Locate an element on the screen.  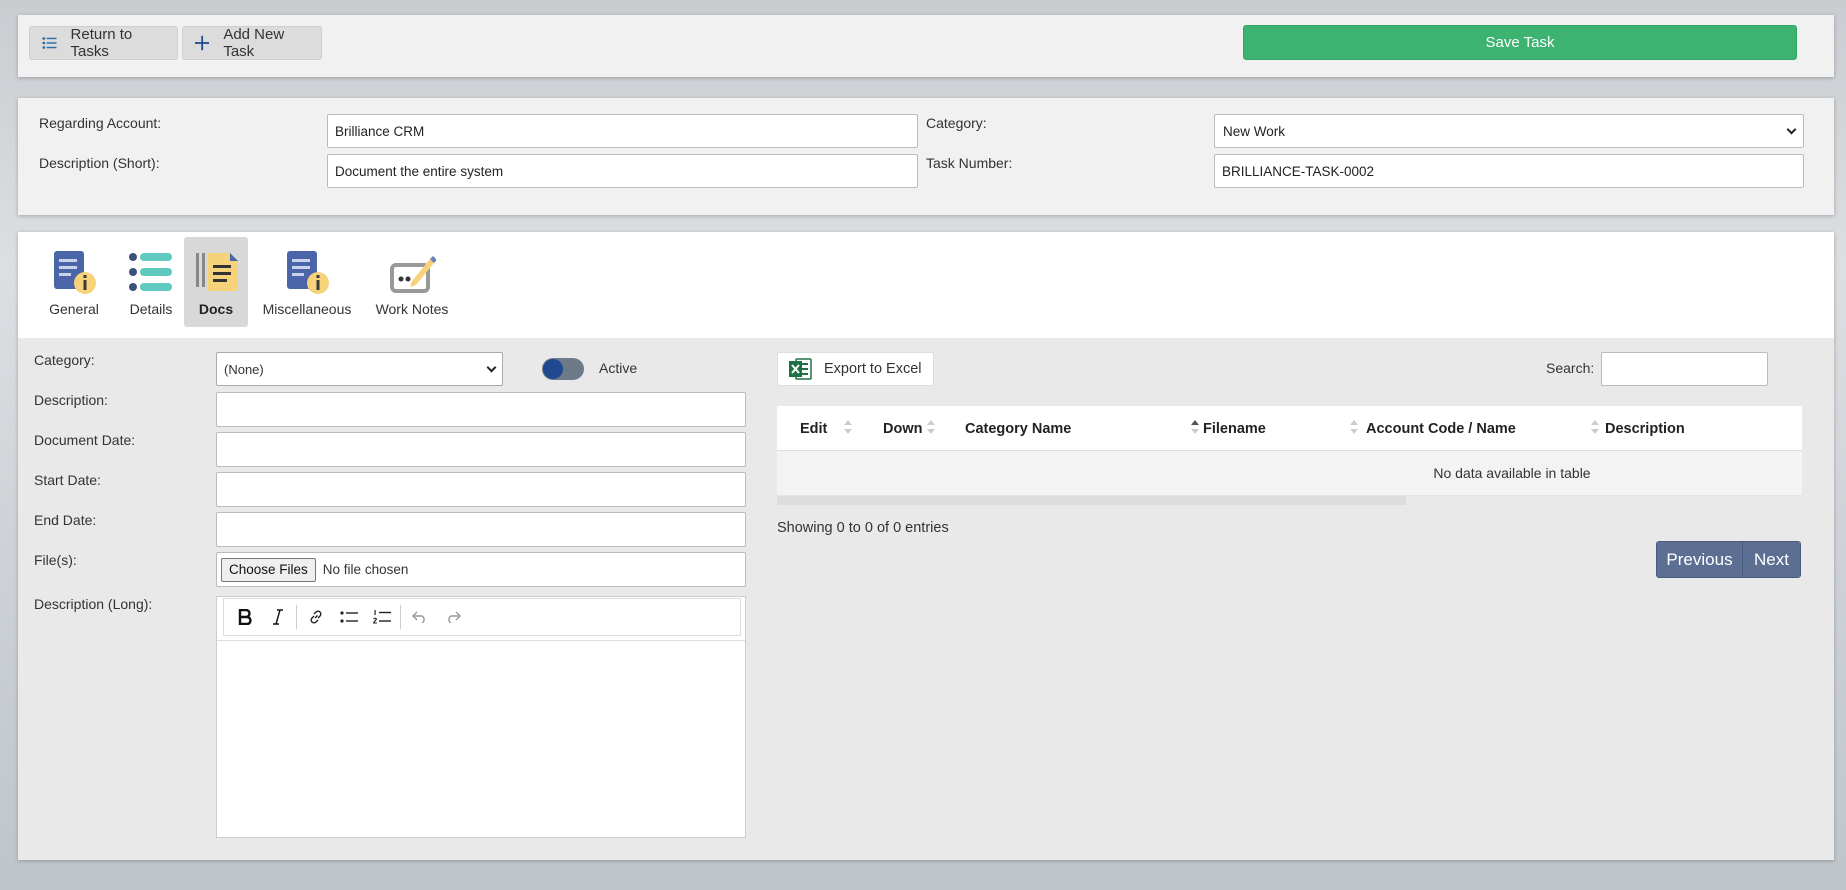
column-header-filename: Filename is located at coordinates (1234, 428).